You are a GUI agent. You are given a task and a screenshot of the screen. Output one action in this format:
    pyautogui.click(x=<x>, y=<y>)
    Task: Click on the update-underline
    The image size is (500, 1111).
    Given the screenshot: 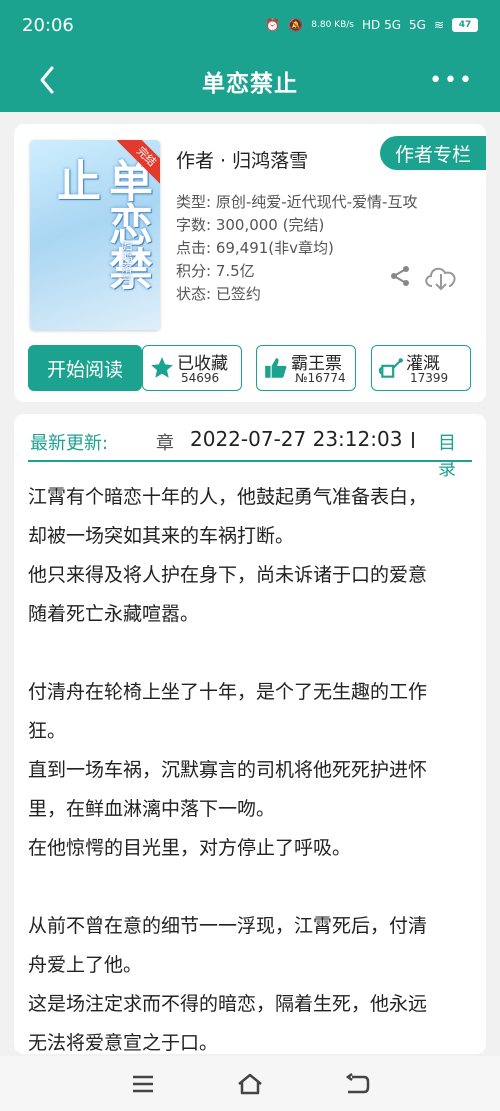 What is the action you would take?
    pyautogui.click(x=250, y=461)
    